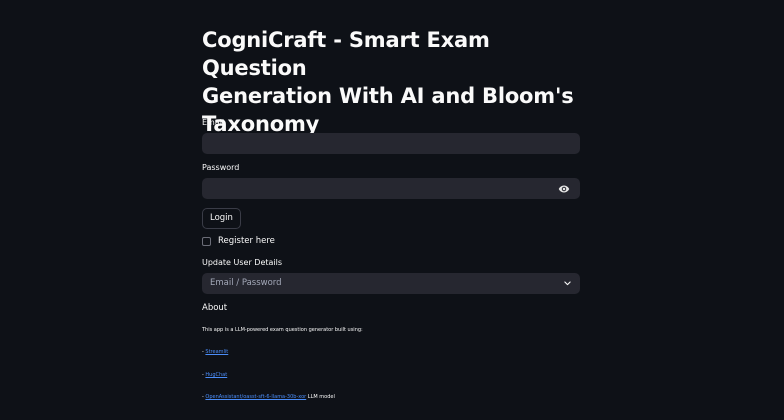 The width and height of the screenshot is (784, 420). What do you see at coordinates (346, 54) in the screenshot?
I see `page-title-line-1: CogniCraft - Smart Exam Question` at bounding box center [346, 54].